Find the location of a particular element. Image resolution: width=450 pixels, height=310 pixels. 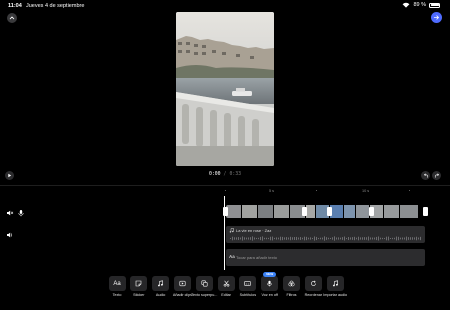

tool-subtitles: Subtítulos is located at coordinates (247, 291).